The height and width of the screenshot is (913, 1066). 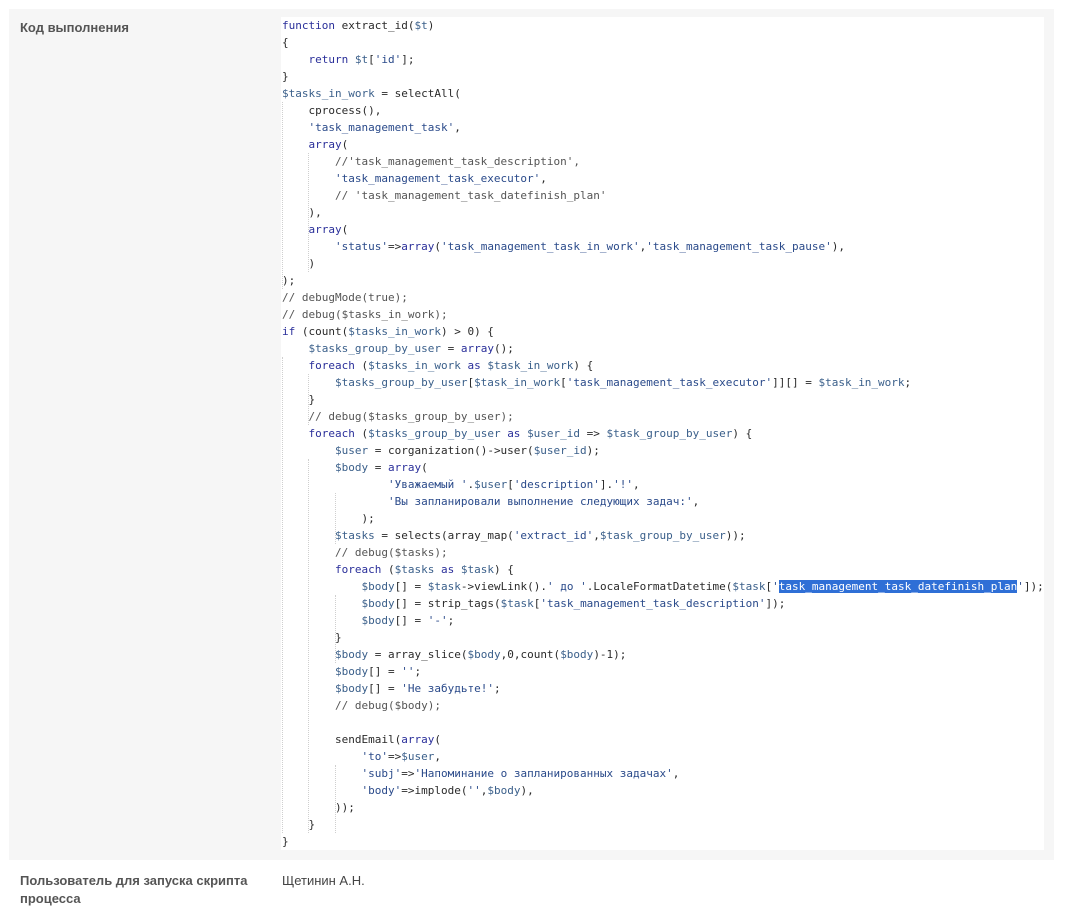 What do you see at coordinates (74, 27) in the screenshot?
I see `code-field-label: Код выполнения` at bounding box center [74, 27].